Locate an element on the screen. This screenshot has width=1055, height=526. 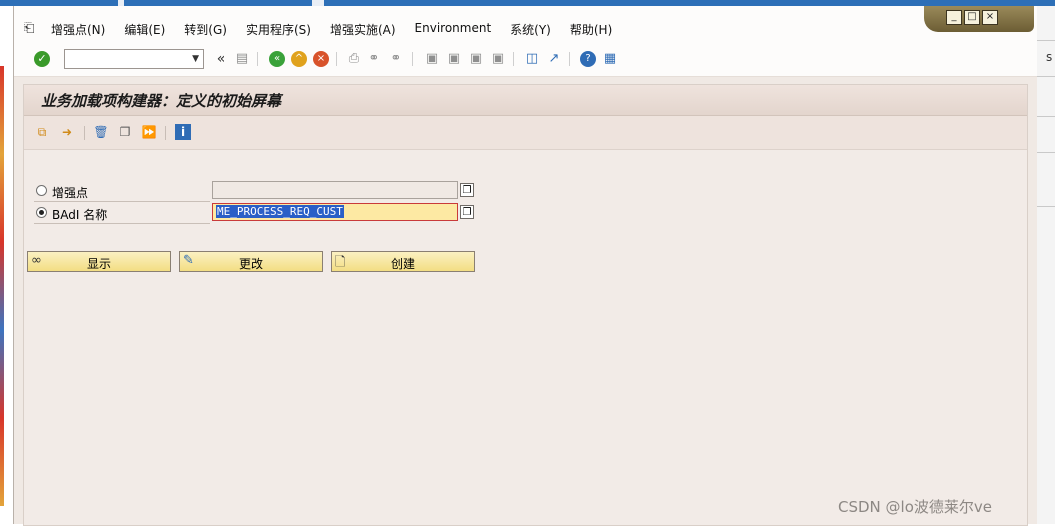
menu-help: 帮助(H) is located at coordinates (591, 29).